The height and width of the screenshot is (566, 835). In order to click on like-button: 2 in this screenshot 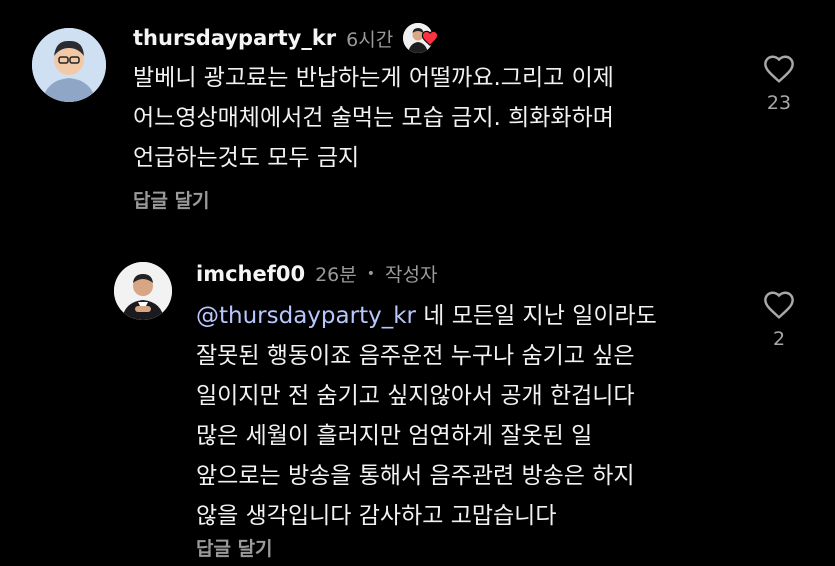, I will do `click(779, 320)`.